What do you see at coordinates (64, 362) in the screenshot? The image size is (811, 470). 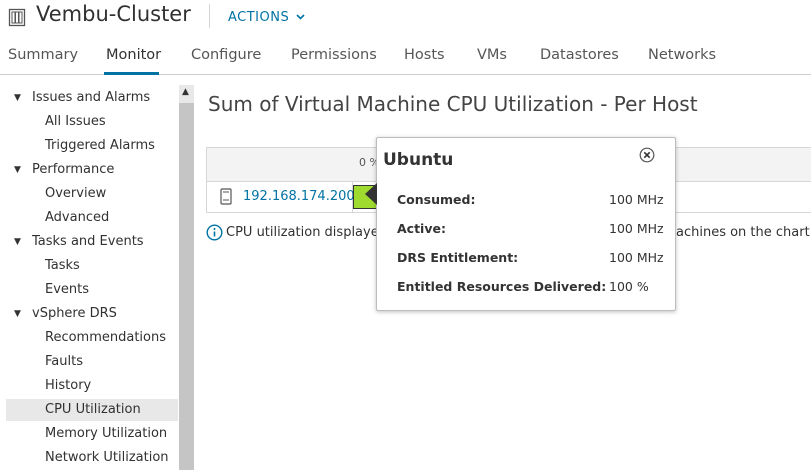 I see `sidebar-item-faults: Faults` at bounding box center [64, 362].